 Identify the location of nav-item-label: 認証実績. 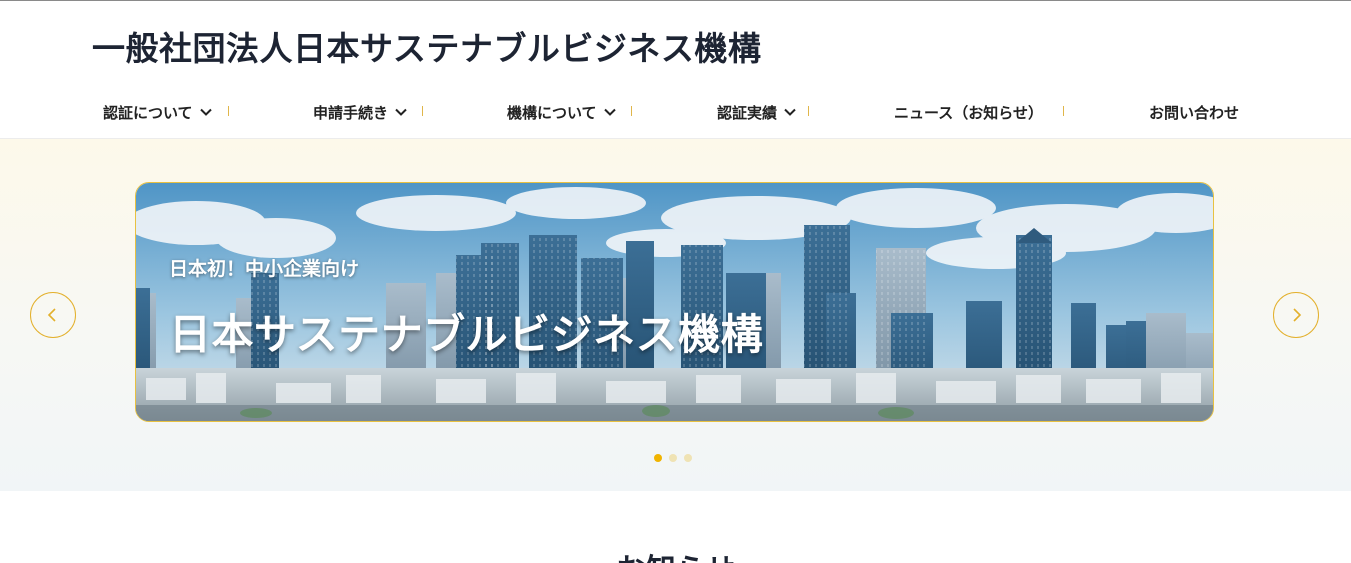
(747, 112).